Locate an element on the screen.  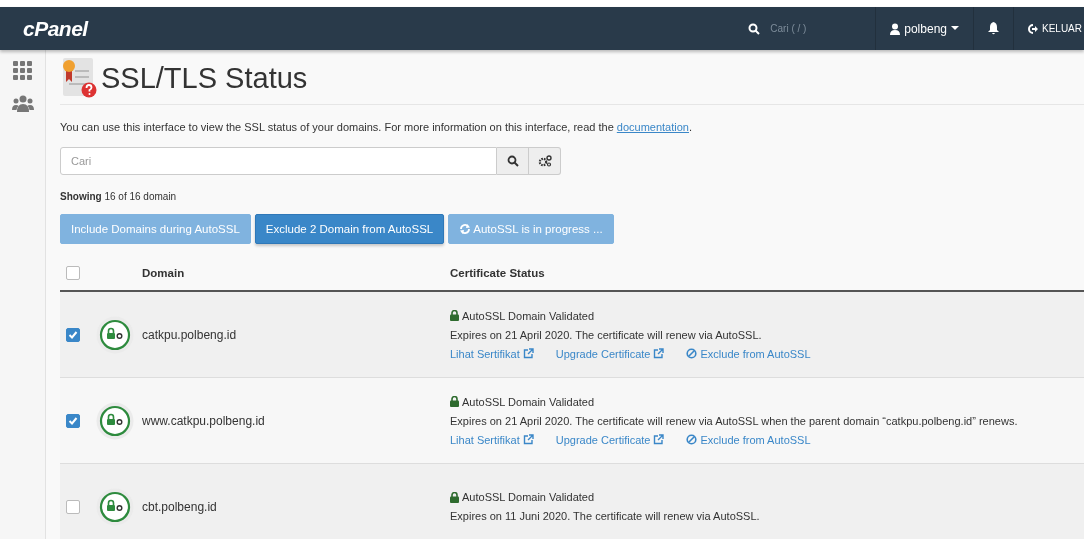
expiry-text: Expires on 21 April 2020. The certificate will renew via AutoSSL. is located at coordinates (606, 334).